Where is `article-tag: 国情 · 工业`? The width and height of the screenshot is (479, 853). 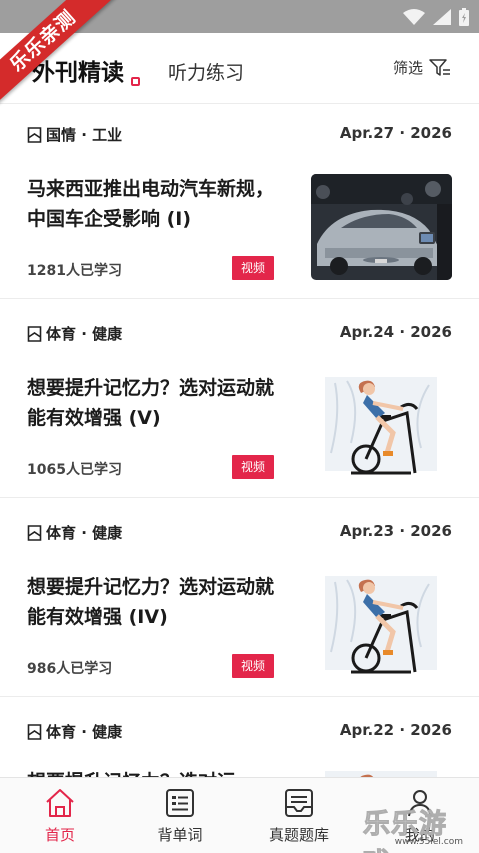
article-tag: 国情 · 工业 is located at coordinates (84, 135).